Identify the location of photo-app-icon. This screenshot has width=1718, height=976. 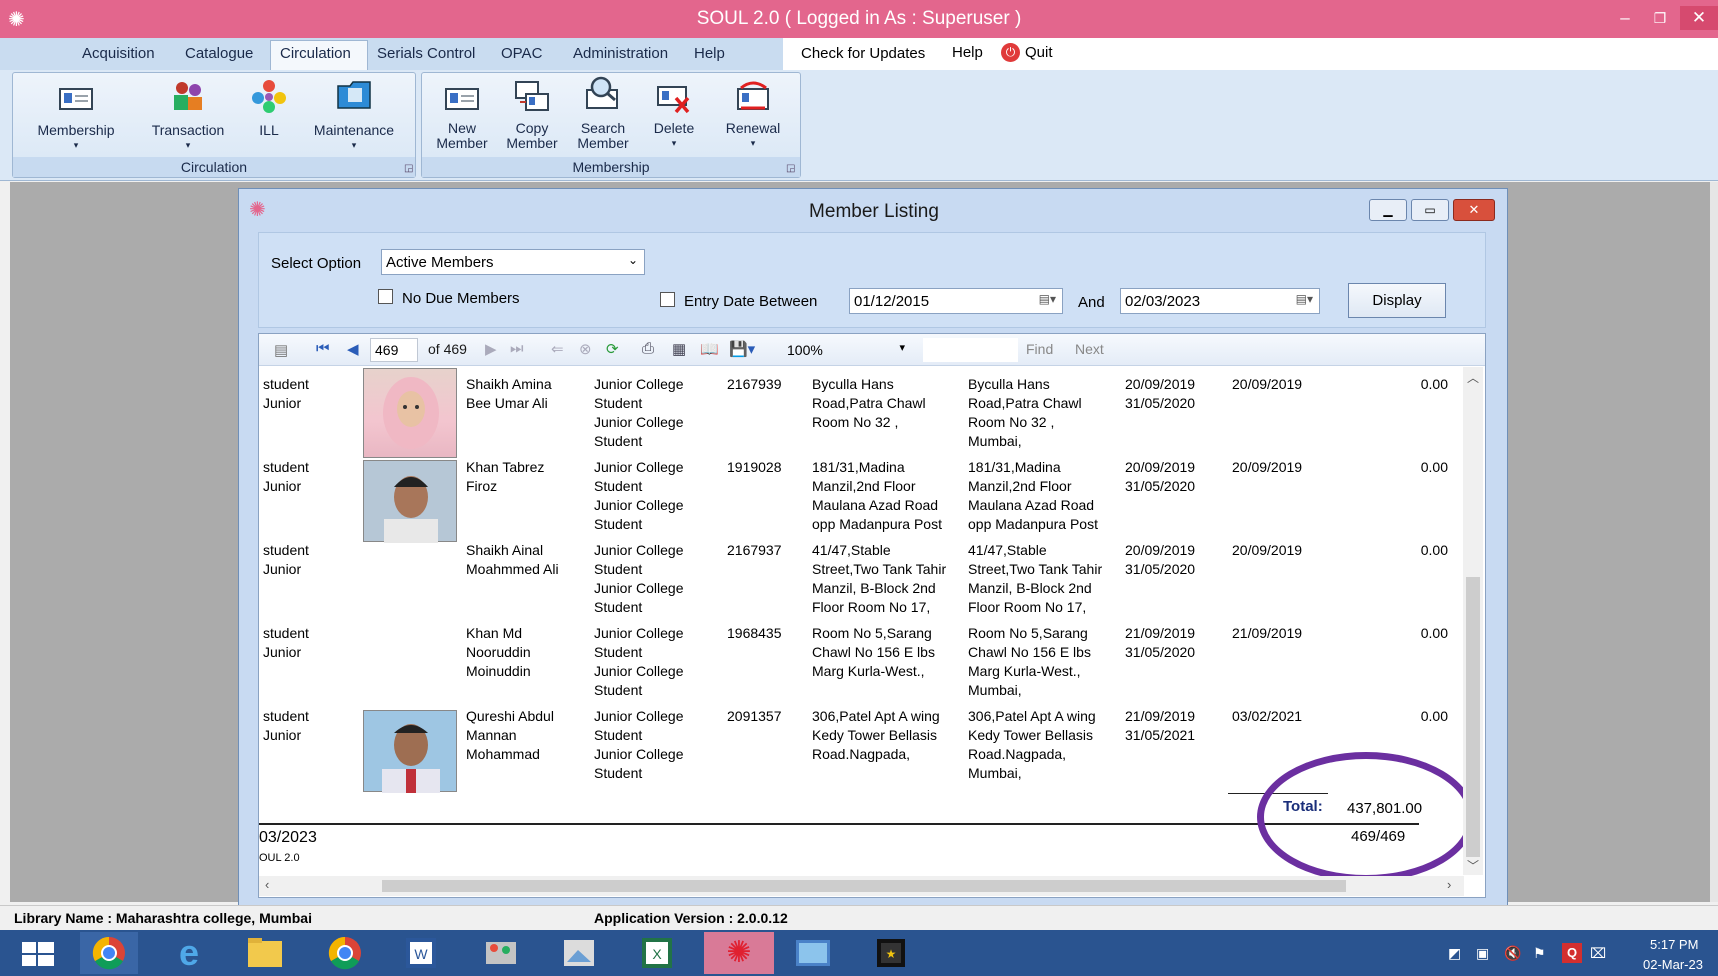
(813, 953).